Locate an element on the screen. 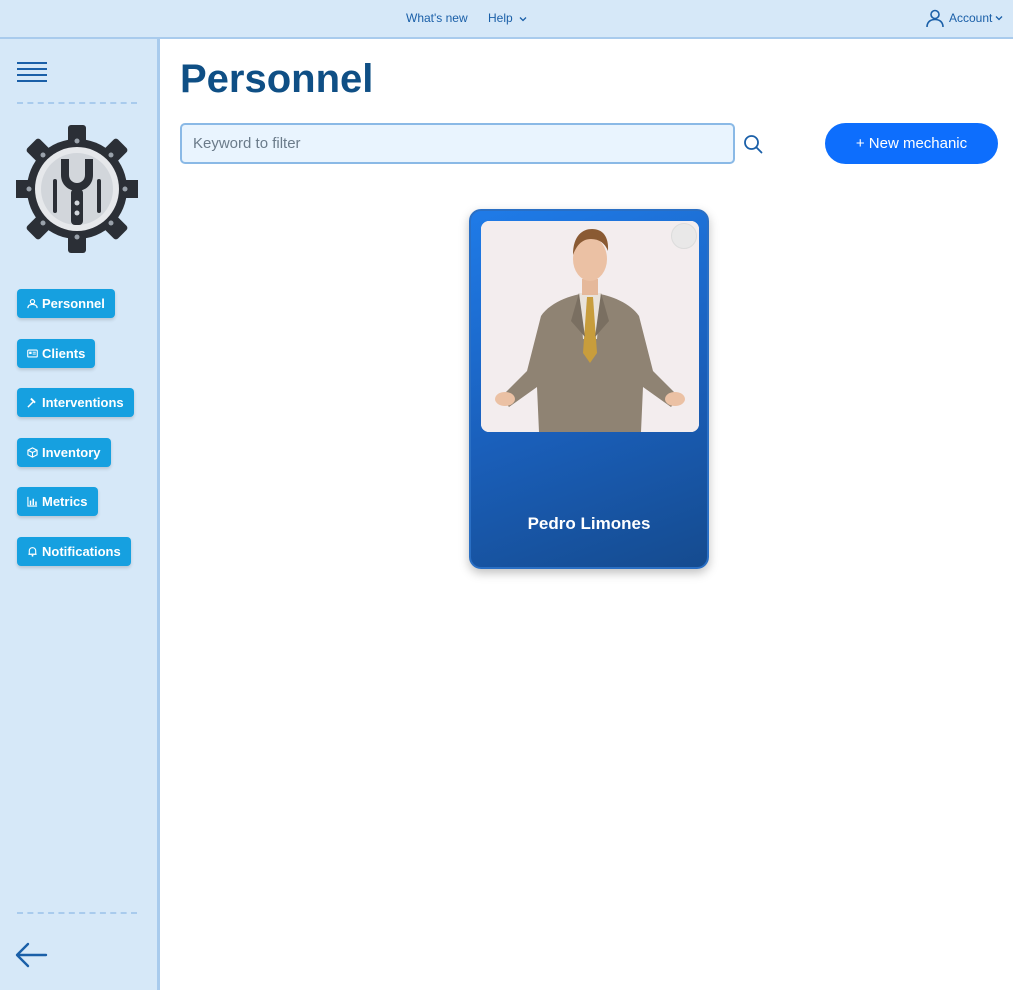  bar-chart-icon is located at coordinates (32, 501).